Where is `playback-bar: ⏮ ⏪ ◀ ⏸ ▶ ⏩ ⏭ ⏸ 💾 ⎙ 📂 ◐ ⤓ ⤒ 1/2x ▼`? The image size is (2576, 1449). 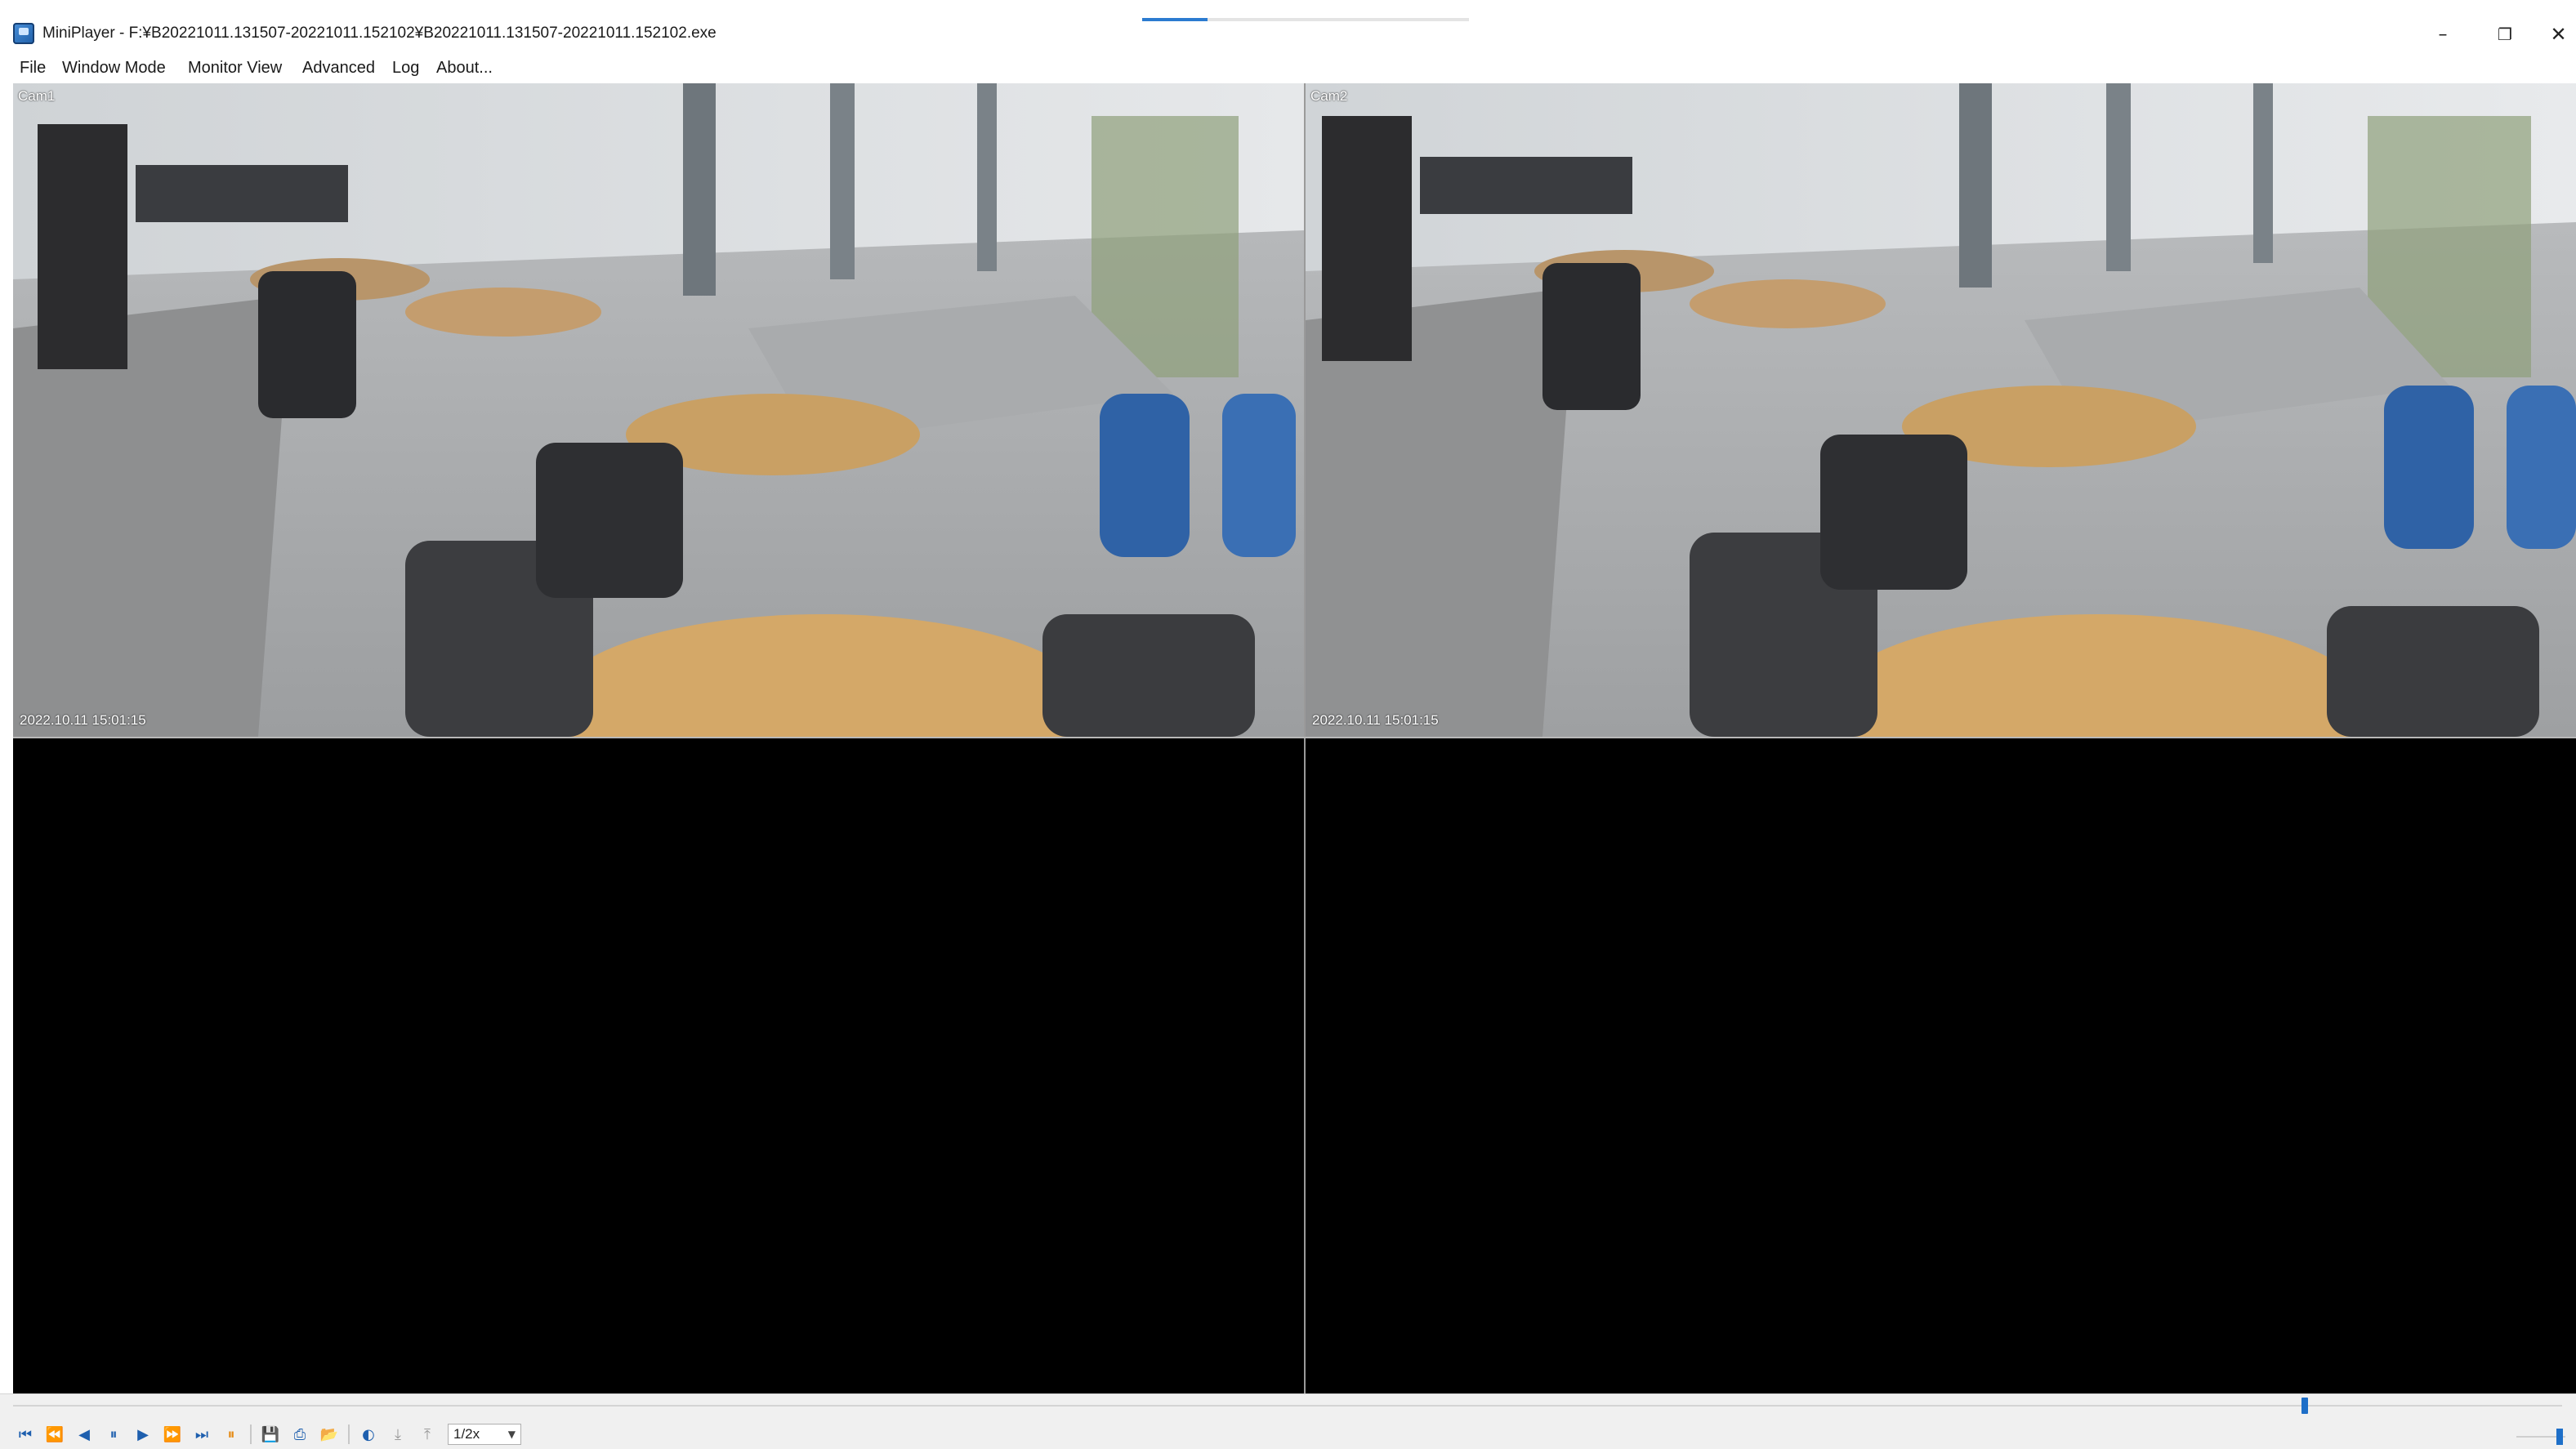 playback-bar: ⏮ ⏪ ◀ ⏸ ▶ ⏩ ⏭ ⏸ 💾 ⎙ 📂 ◐ ⤓ ⤒ 1/2x ▼ is located at coordinates (1288, 1421).